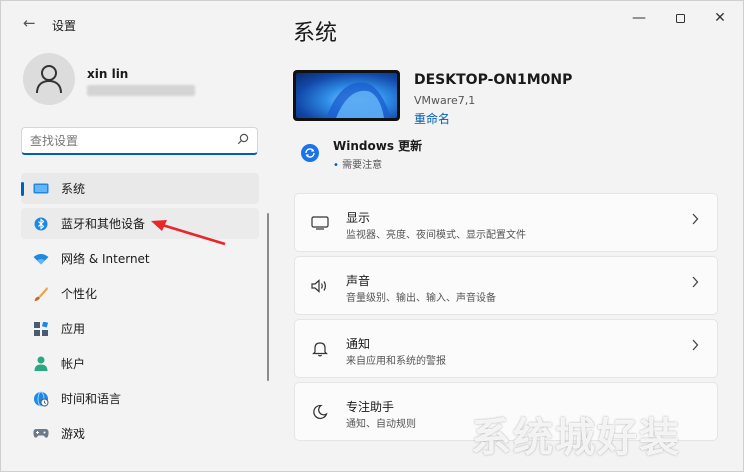 This screenshot has width=744, height=472. What do you see at coordinates (79, 294) in the screenshot?
I see `sidebar-item-label: 个性化` at bounding box center [79, 294].